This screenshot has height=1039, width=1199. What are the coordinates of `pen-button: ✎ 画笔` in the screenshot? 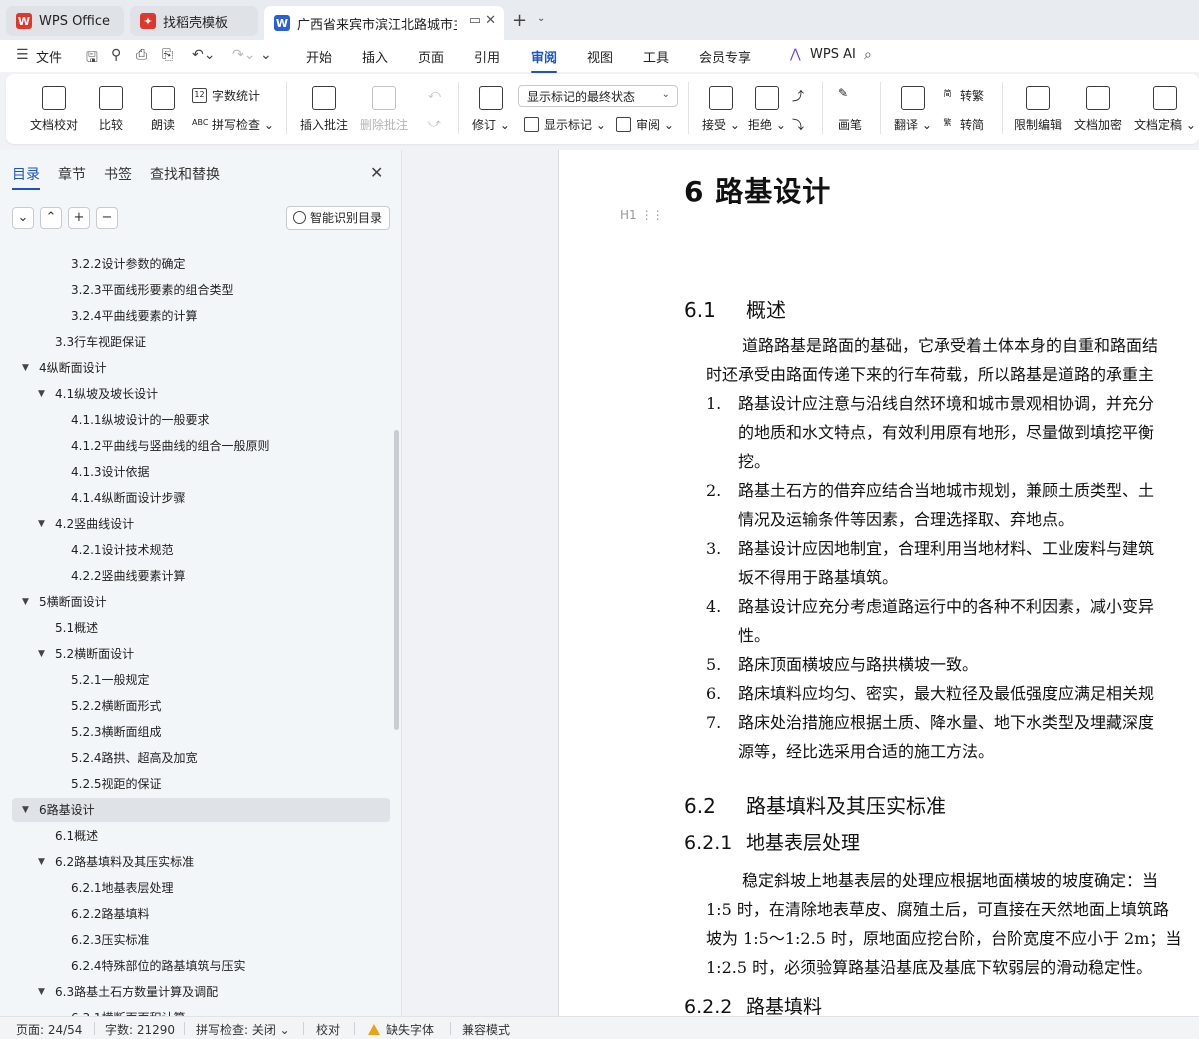 It's located at (850, 109).